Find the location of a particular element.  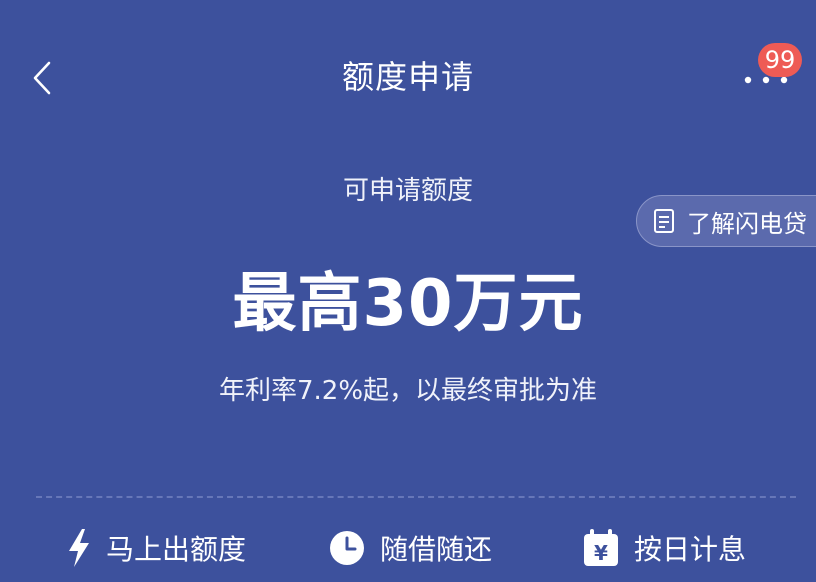

interest-rate-note: 年利率7.2%起，以最终审批为准 is located at coordinates (408, 391).